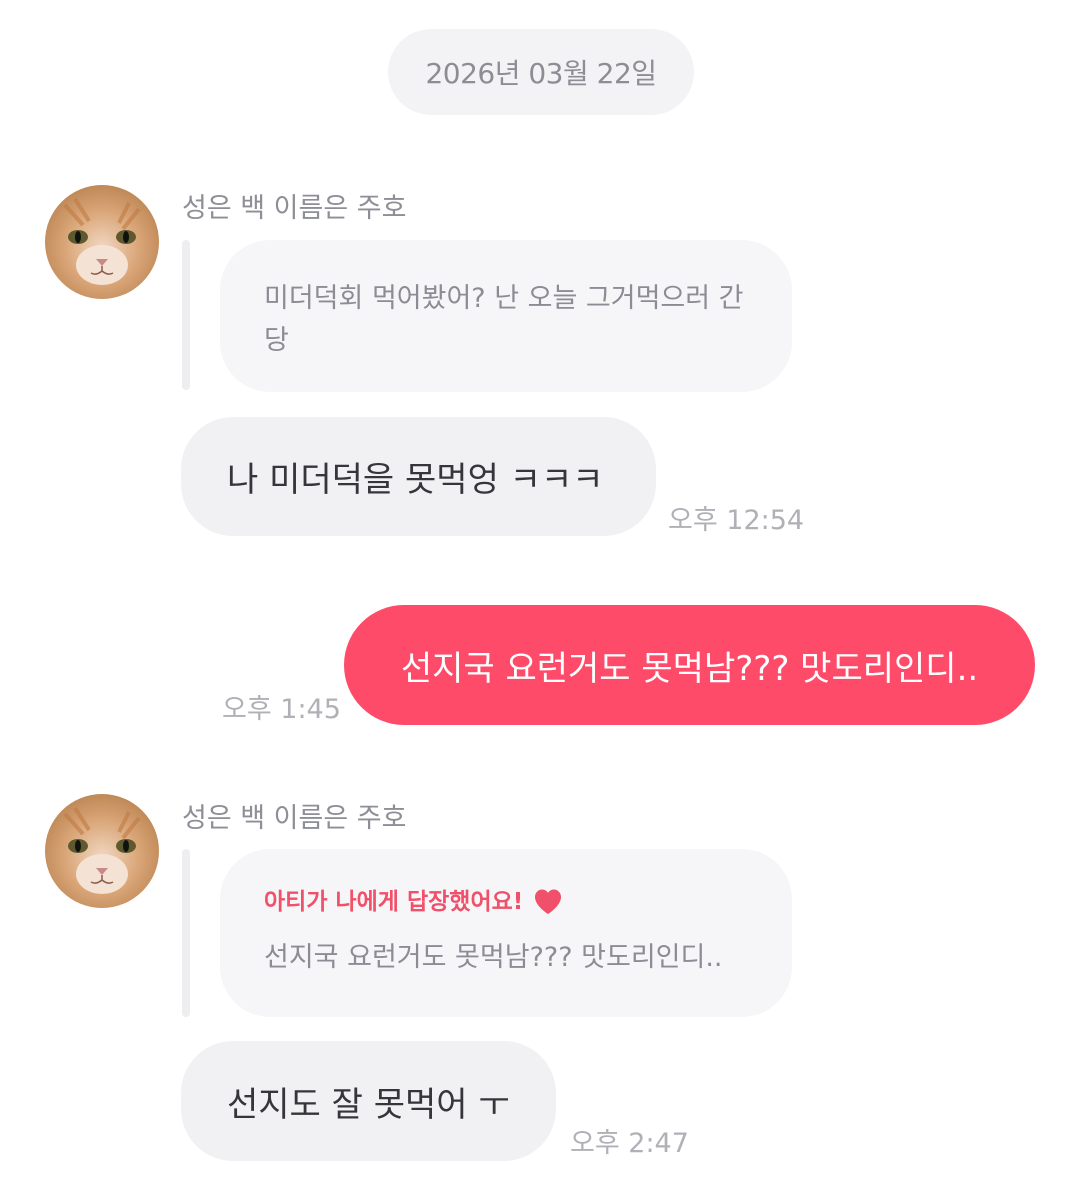 The image size is (1080, 1181). I want to click on reply-preview-bubble: 아티가 나에게 답장했어요! 선지국 요런거도 못먹남??? 맛도리인디.., so click(506, 933).